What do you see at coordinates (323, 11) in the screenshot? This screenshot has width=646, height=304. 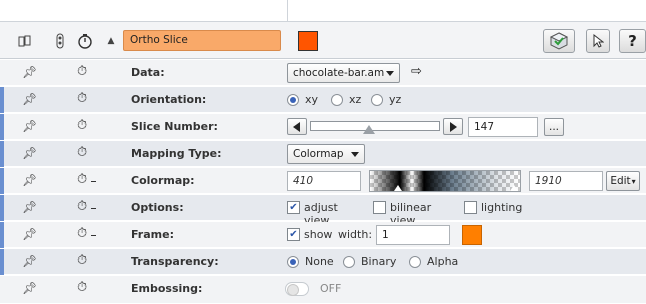 I see `top-strip` at bounding box center [323, 11].